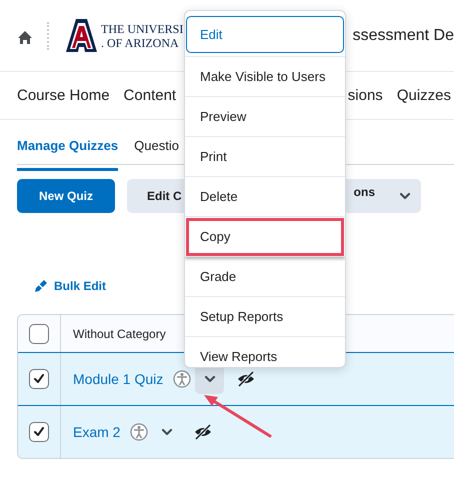 The width and height of the screenshot is (454, 481). Describe the element at coordinates (423, 95) in the screenshot. I see `nav-link: Quizzes` at that location.